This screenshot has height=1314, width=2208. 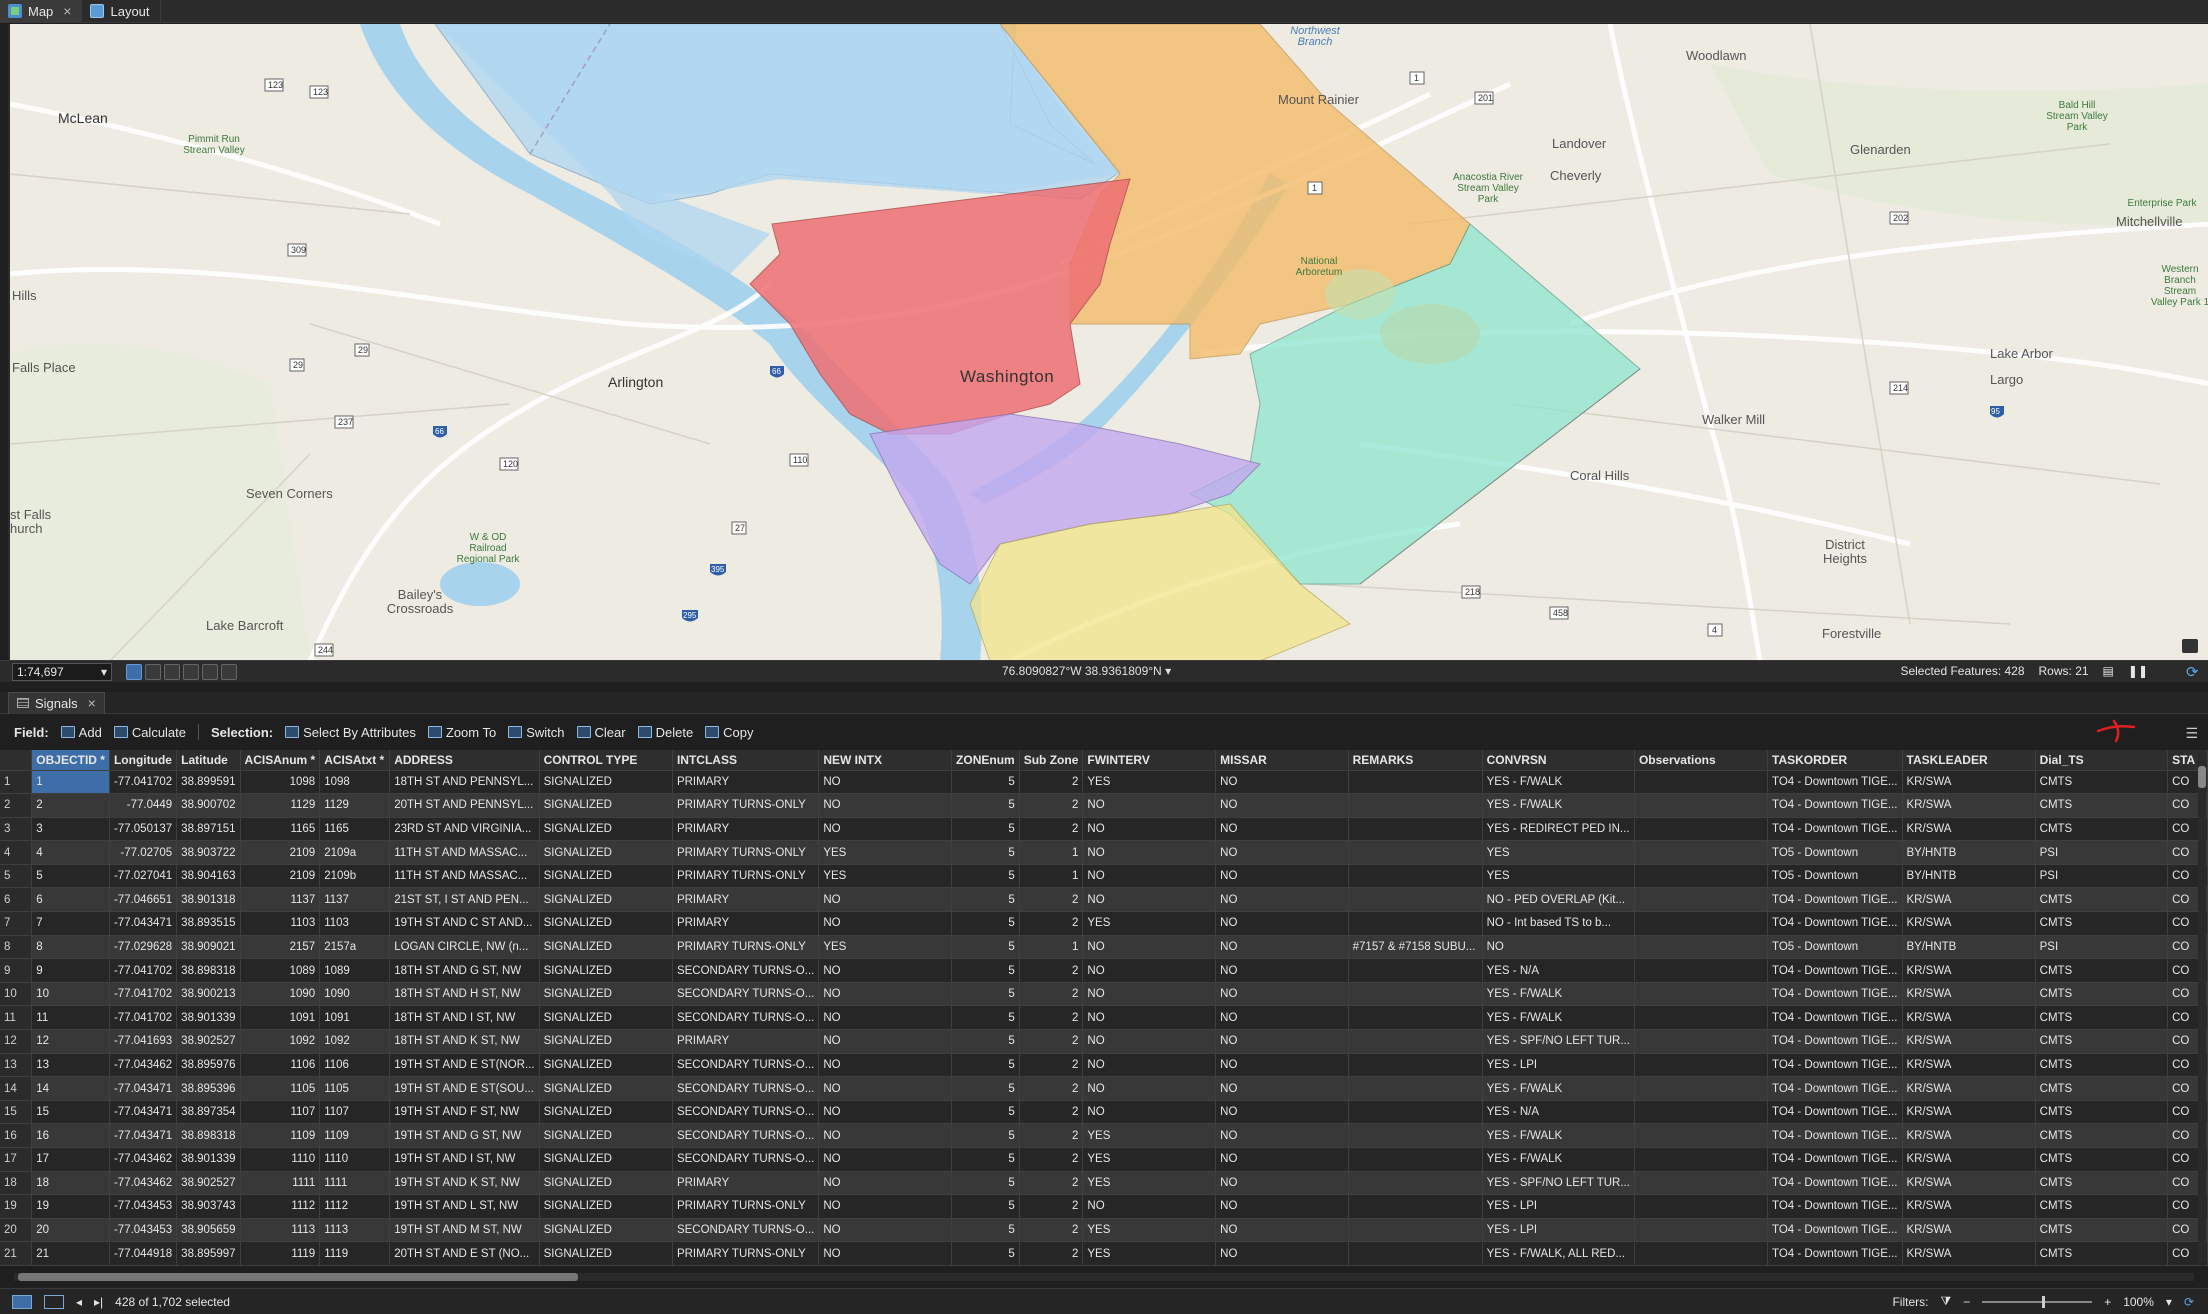 I want to click on row-number: 20, so click(x=16, y=1230).